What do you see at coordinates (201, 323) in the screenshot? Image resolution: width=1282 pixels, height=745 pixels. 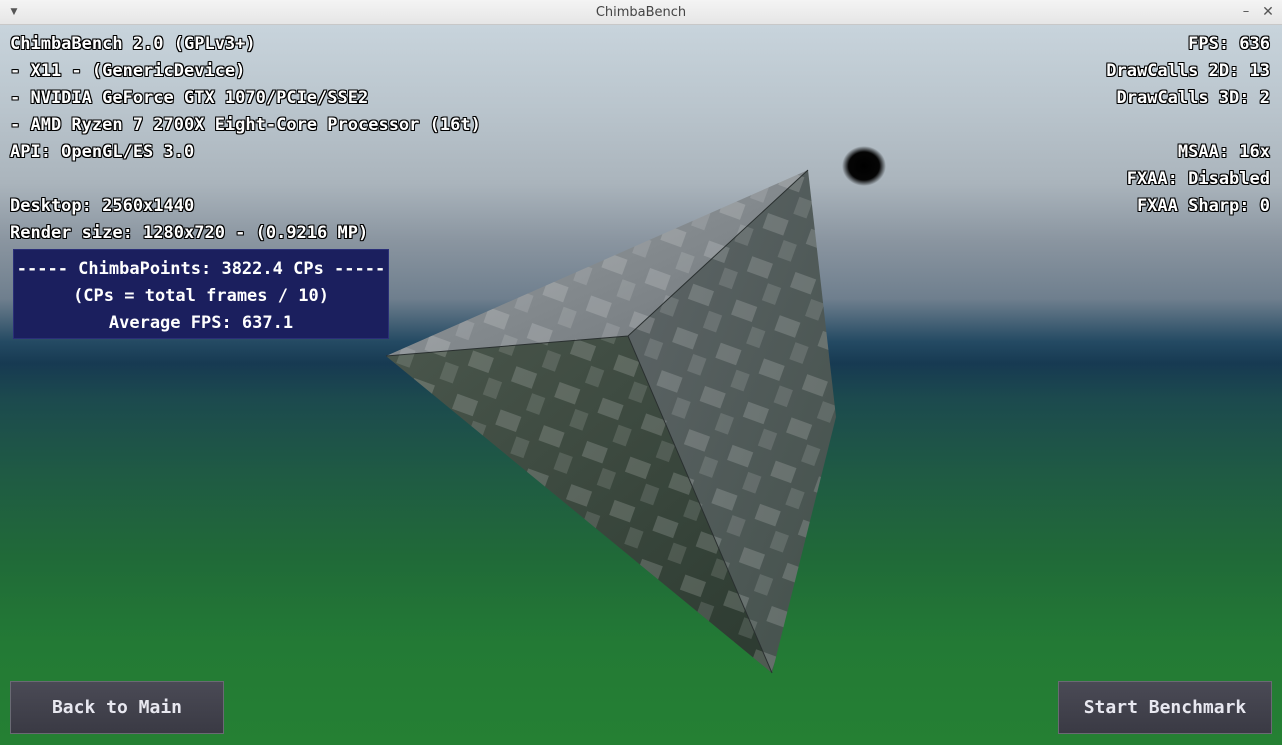 I see `average-fps: Average FPS: 637.1` at bounding box center [201, 323].